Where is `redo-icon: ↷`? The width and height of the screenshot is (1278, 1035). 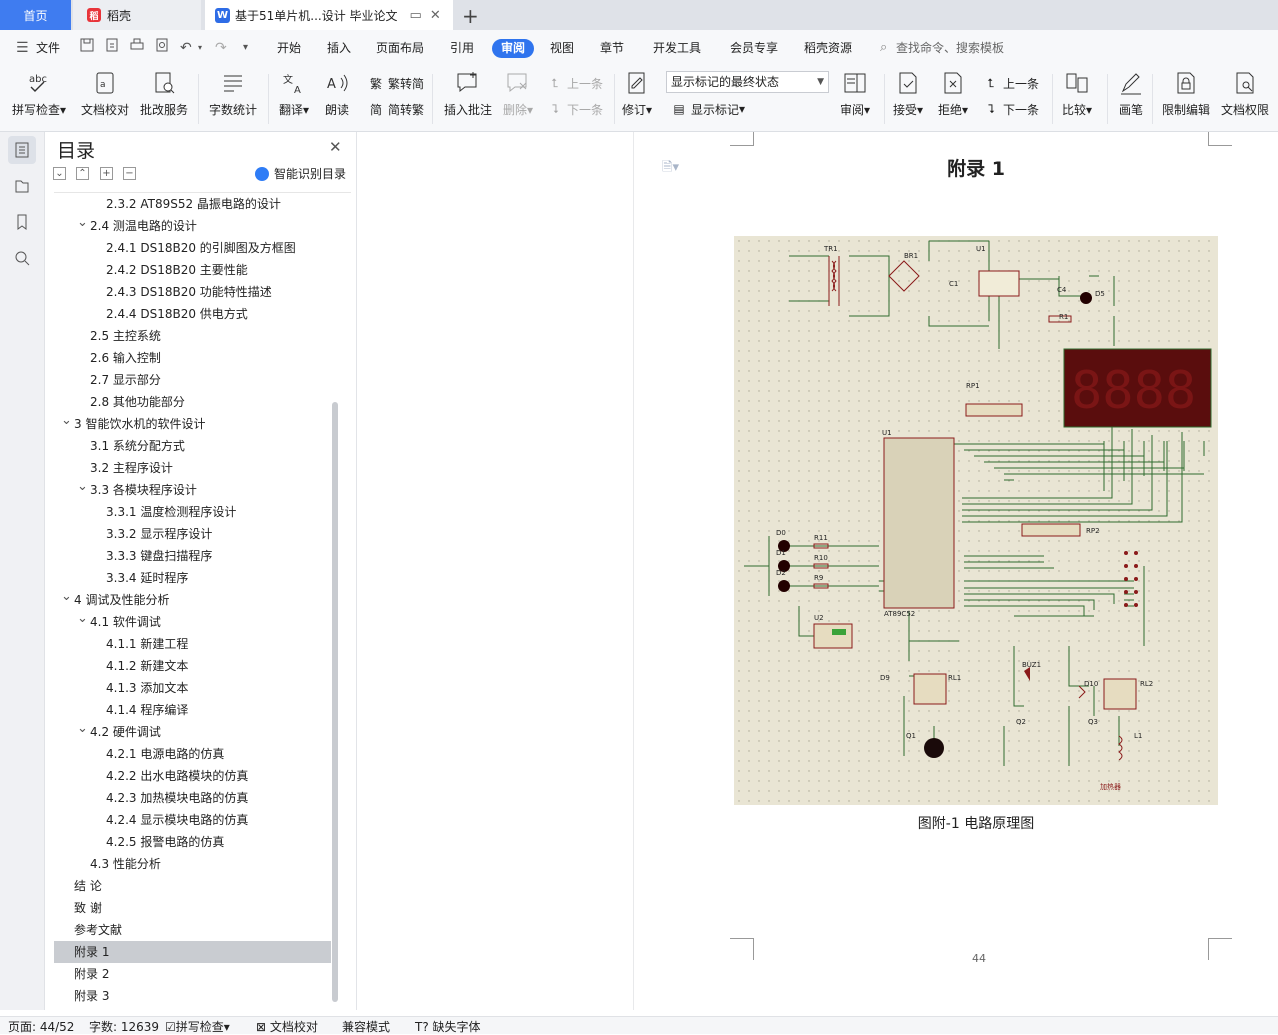
redo-icon: ↷ is located at coordinates (221, 48).